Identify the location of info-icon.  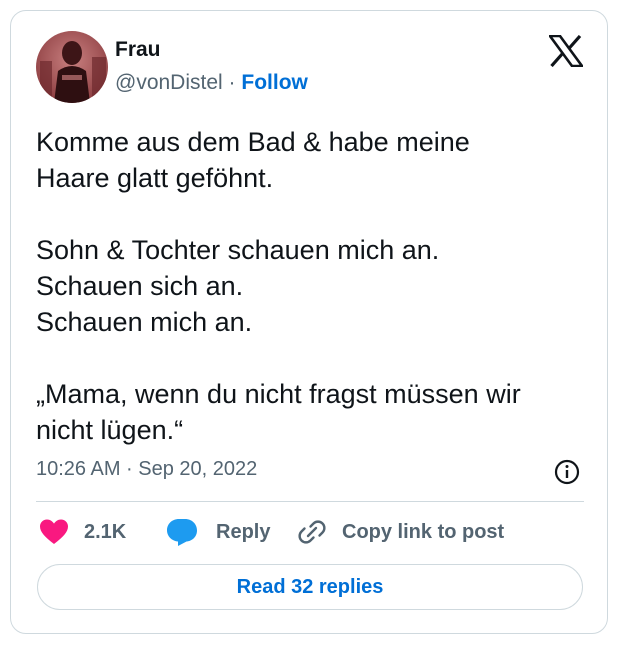
(567, 472).